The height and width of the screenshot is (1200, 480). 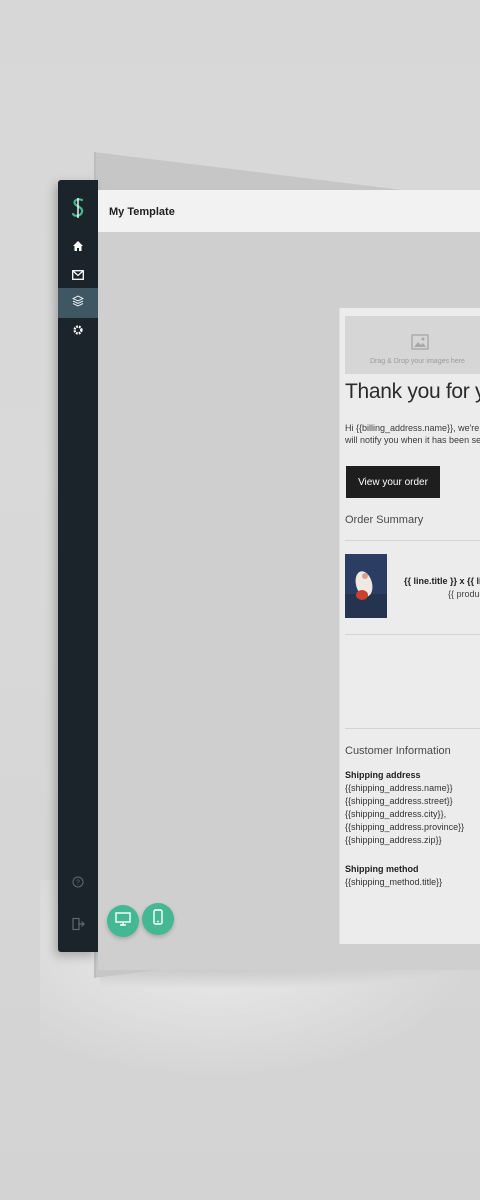 I want to click on shipping-method-label: Shipping method, so click(x=382, y=869).